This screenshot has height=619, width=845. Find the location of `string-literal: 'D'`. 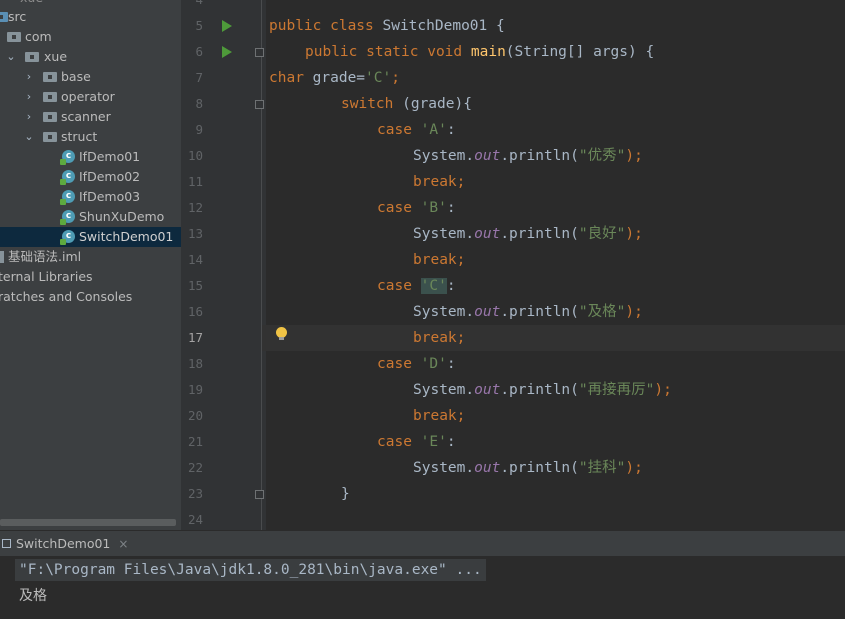

string-literal: 'D' is located at coordinates (433, 364).